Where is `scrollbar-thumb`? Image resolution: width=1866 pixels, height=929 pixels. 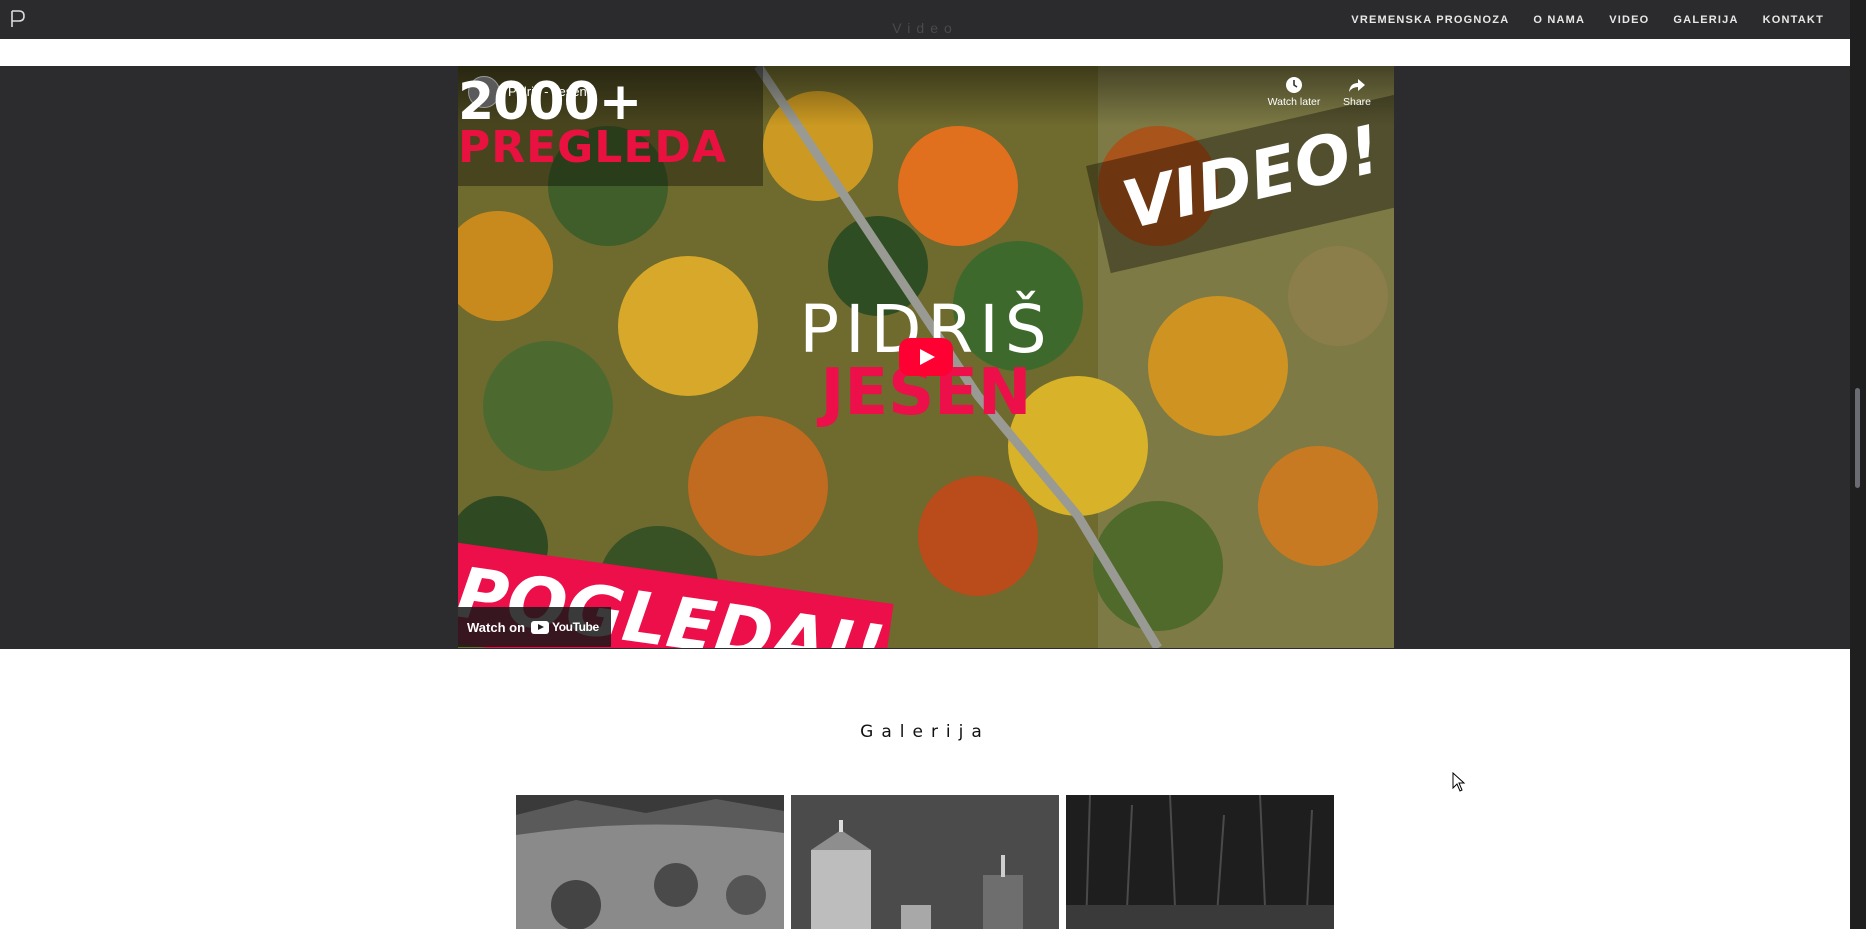 scrollbar-thumb is located at coordinates (1857, 438).